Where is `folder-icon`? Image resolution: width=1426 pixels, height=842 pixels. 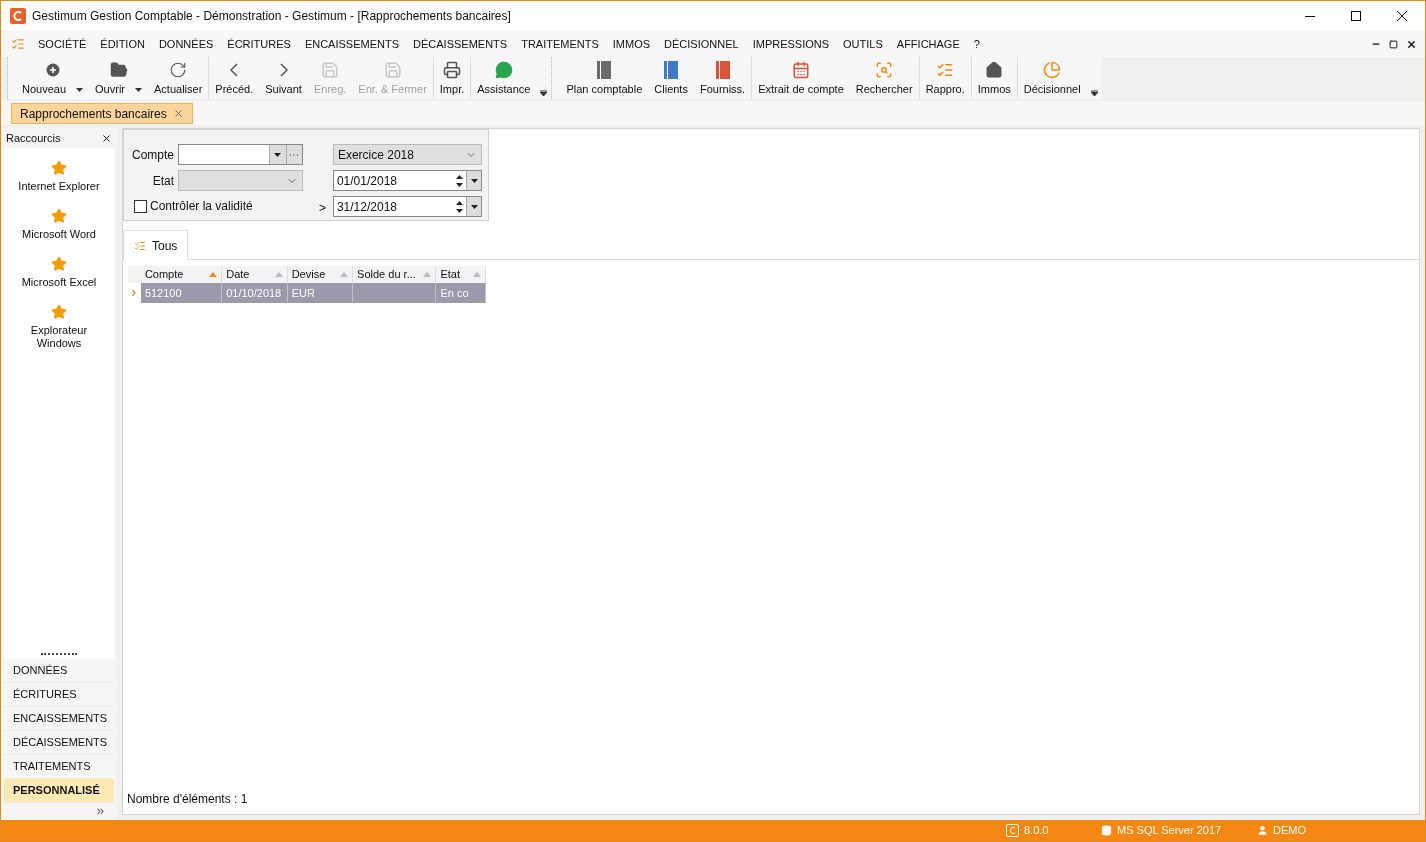 folder-icon is located at coordinates (118, 70).